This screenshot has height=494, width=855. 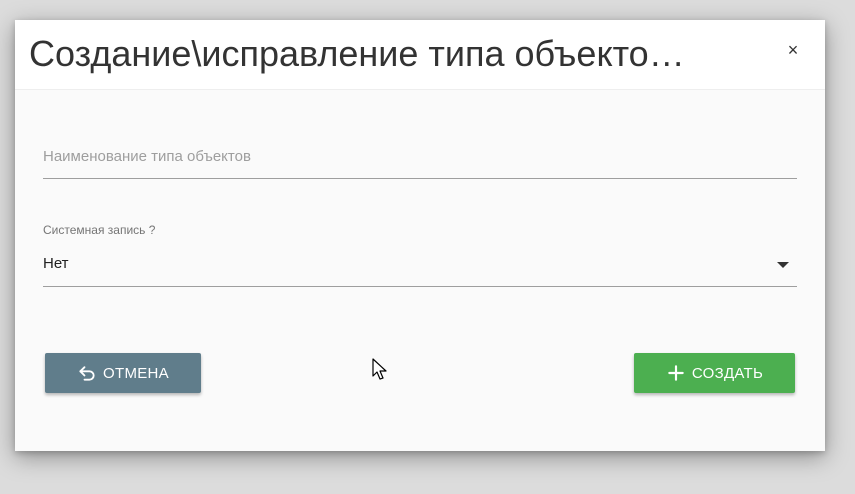 I want to click on cancel-button-label: ОТМЕНА, so click(x=136, y=373).